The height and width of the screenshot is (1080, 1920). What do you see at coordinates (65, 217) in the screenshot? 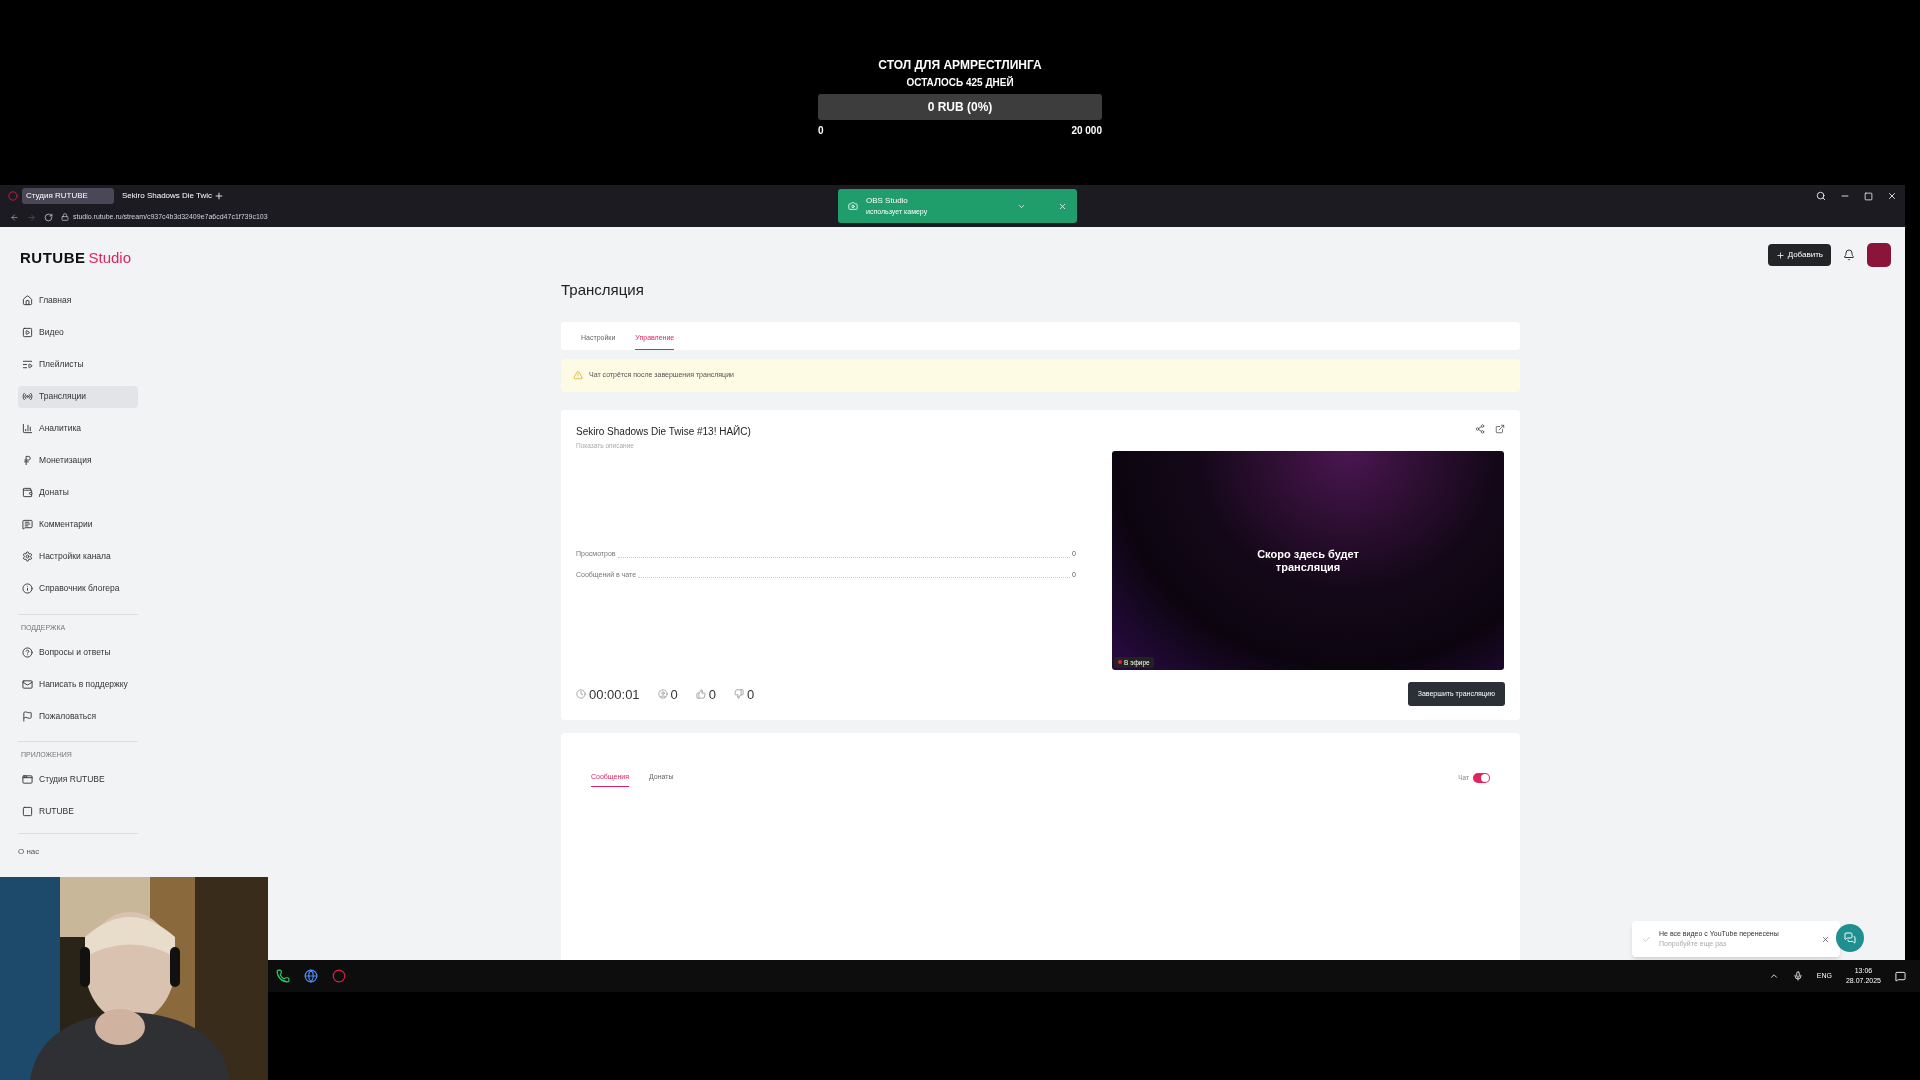
I see `lock-icon` at bounding box center [65, 217].